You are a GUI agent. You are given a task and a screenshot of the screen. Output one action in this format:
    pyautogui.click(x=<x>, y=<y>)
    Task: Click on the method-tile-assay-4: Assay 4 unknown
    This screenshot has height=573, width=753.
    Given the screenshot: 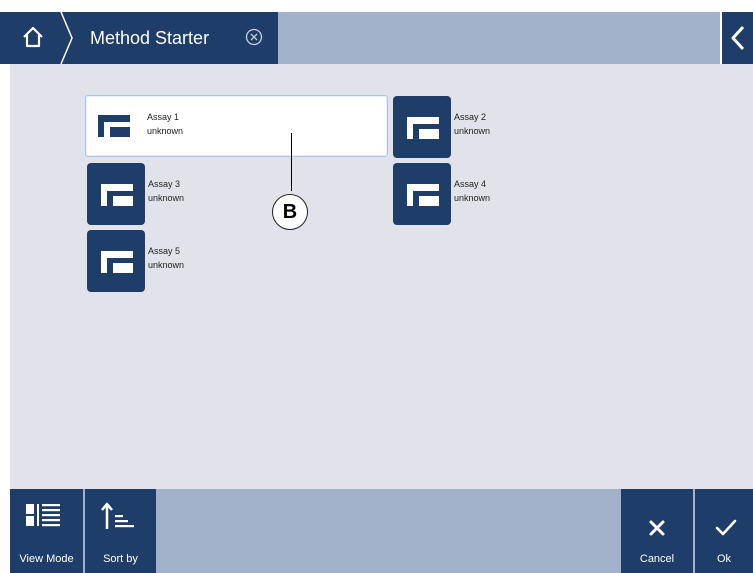 What is the action you would take?
    pyautogui.click(x=468, y=194)
    